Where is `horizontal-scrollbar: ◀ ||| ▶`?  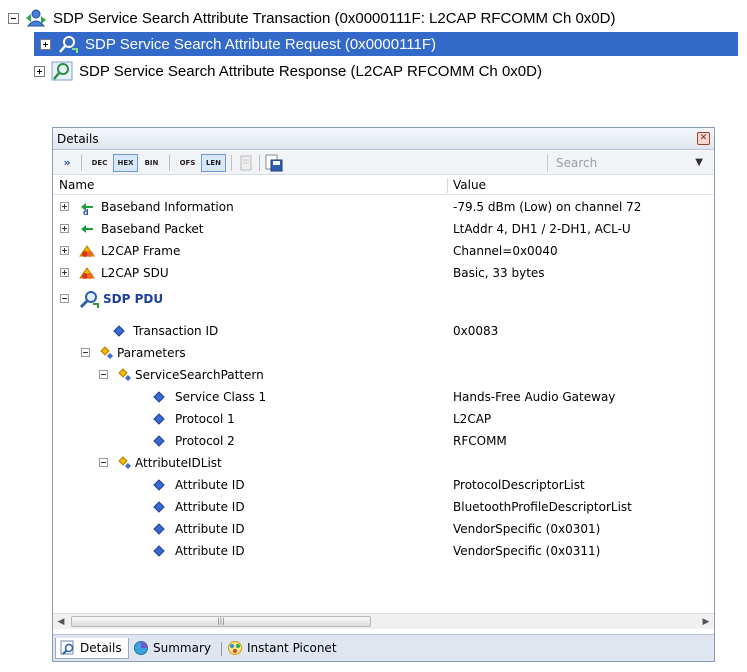 horizontal-scrollbar: ◀ ||| ▶ is located at coordinates (383, 621).